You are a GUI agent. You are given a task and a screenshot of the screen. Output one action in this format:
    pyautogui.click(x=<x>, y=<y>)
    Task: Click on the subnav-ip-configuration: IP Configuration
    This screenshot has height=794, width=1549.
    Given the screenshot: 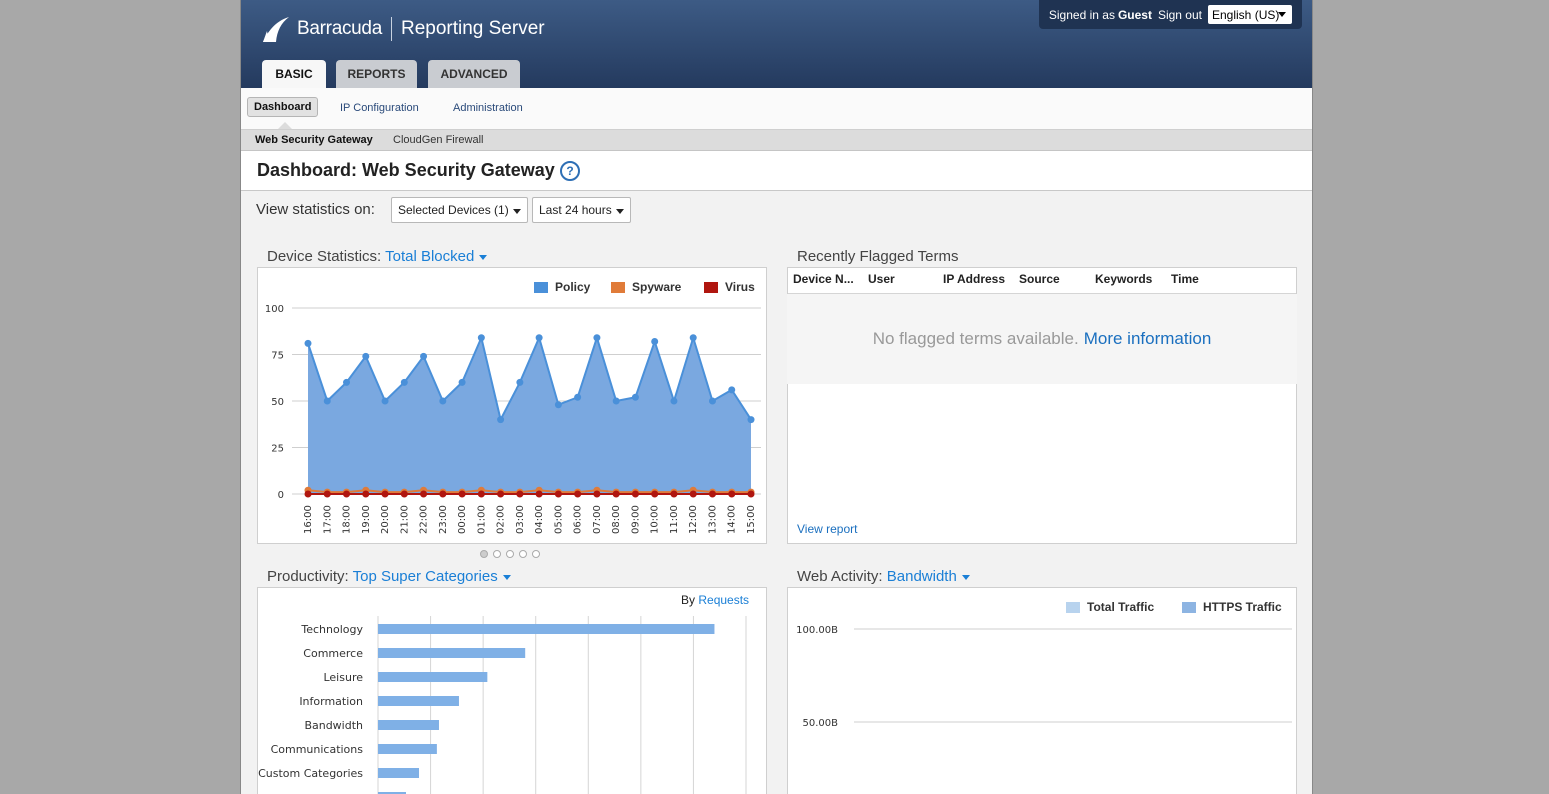 What is the action you would take?
    pyautogui.click(x=379, y=108)
    